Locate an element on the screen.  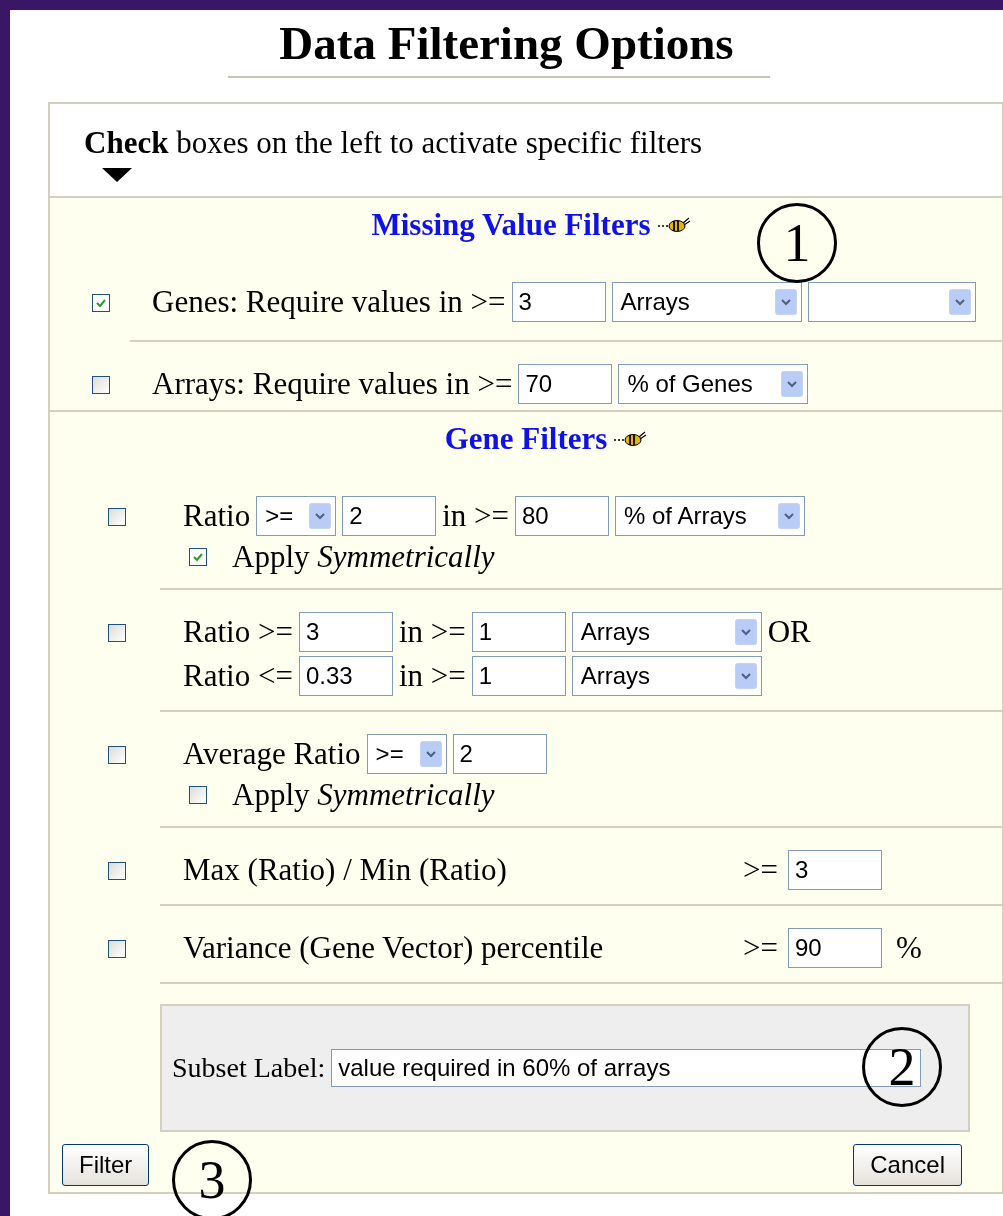
form-button: Cancel is located at coordinates (907, 1165).